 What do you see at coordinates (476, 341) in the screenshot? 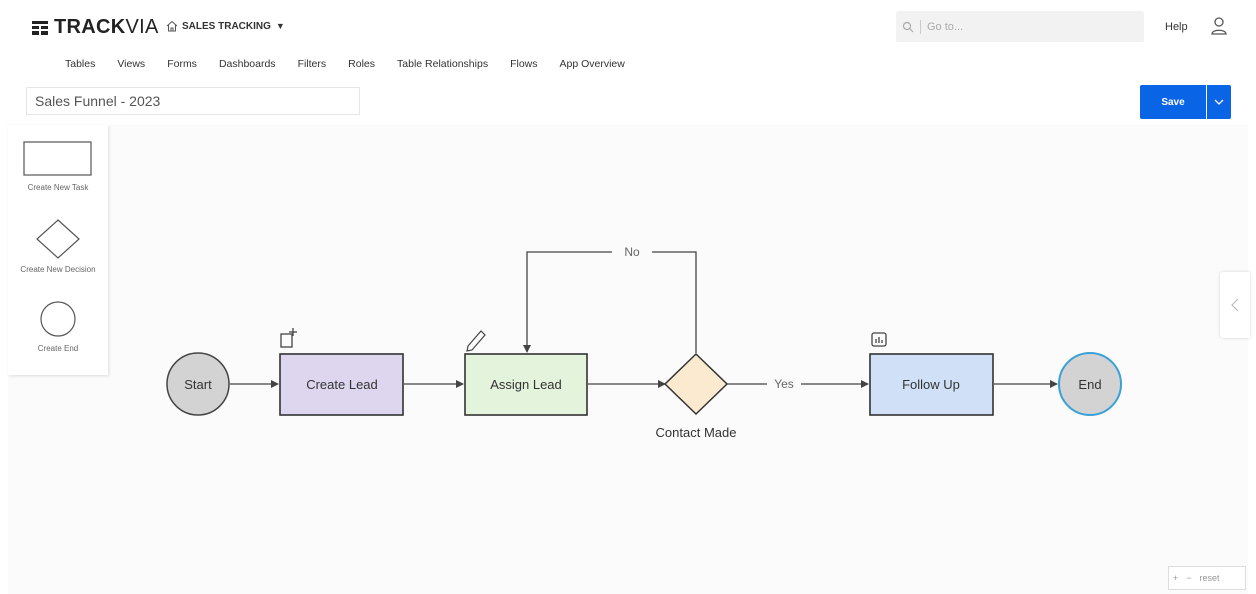
I see `pencil-edit-icon` at bounding box center [476, 341].